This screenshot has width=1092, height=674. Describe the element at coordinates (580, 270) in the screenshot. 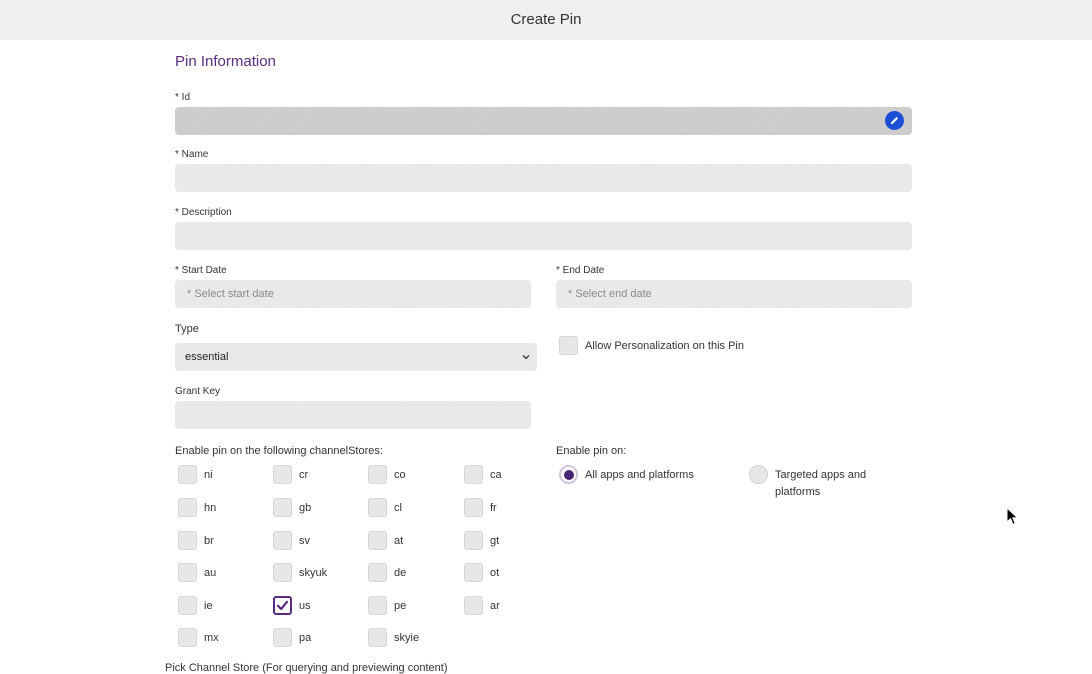

I see `end-date-label: * End Date` at that location.